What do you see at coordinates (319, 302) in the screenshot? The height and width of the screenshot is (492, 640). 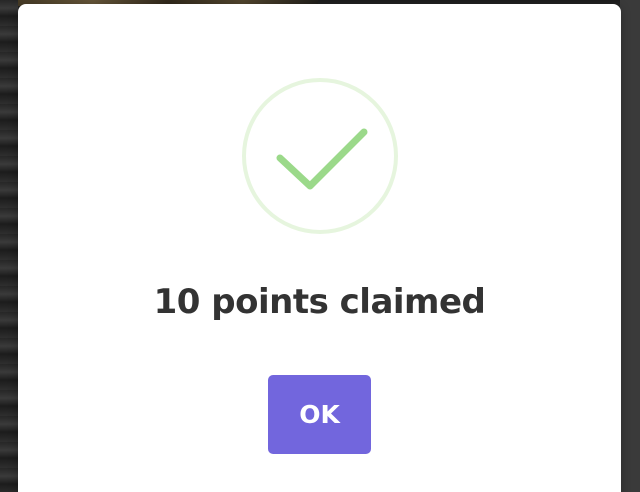 I see `dialog-title: 10 points claimed` at bounding box center [319, 302].